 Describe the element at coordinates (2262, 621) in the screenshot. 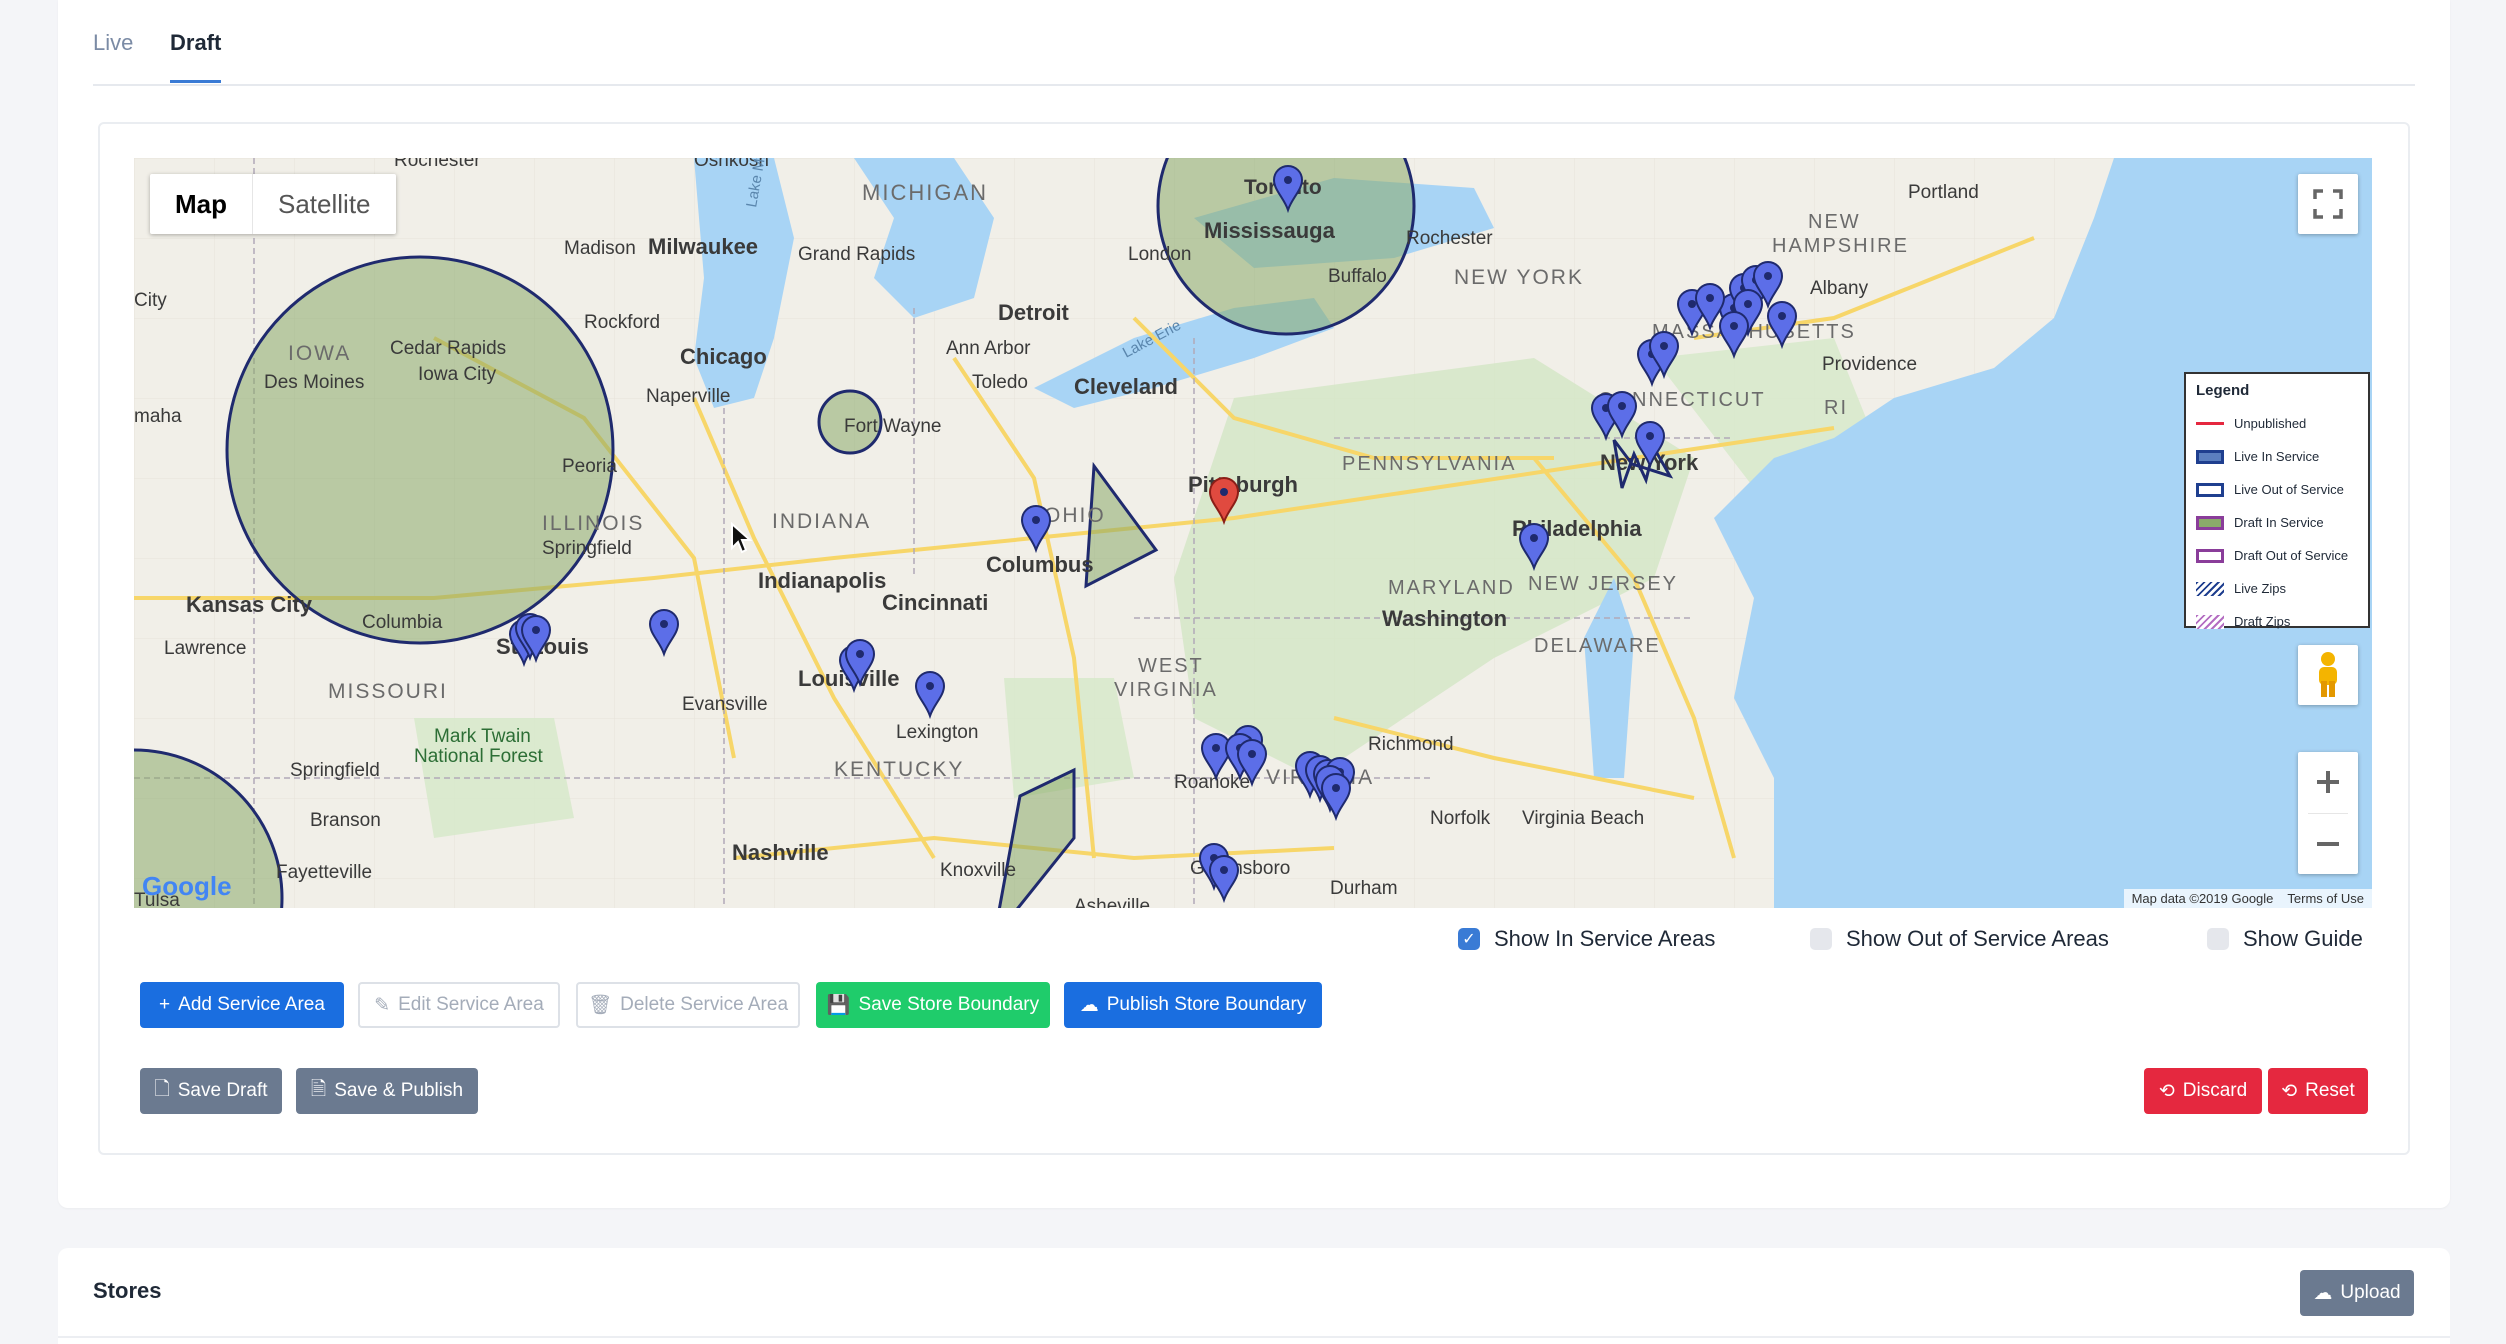

I see `legend-label: Draft Zips` at that location.